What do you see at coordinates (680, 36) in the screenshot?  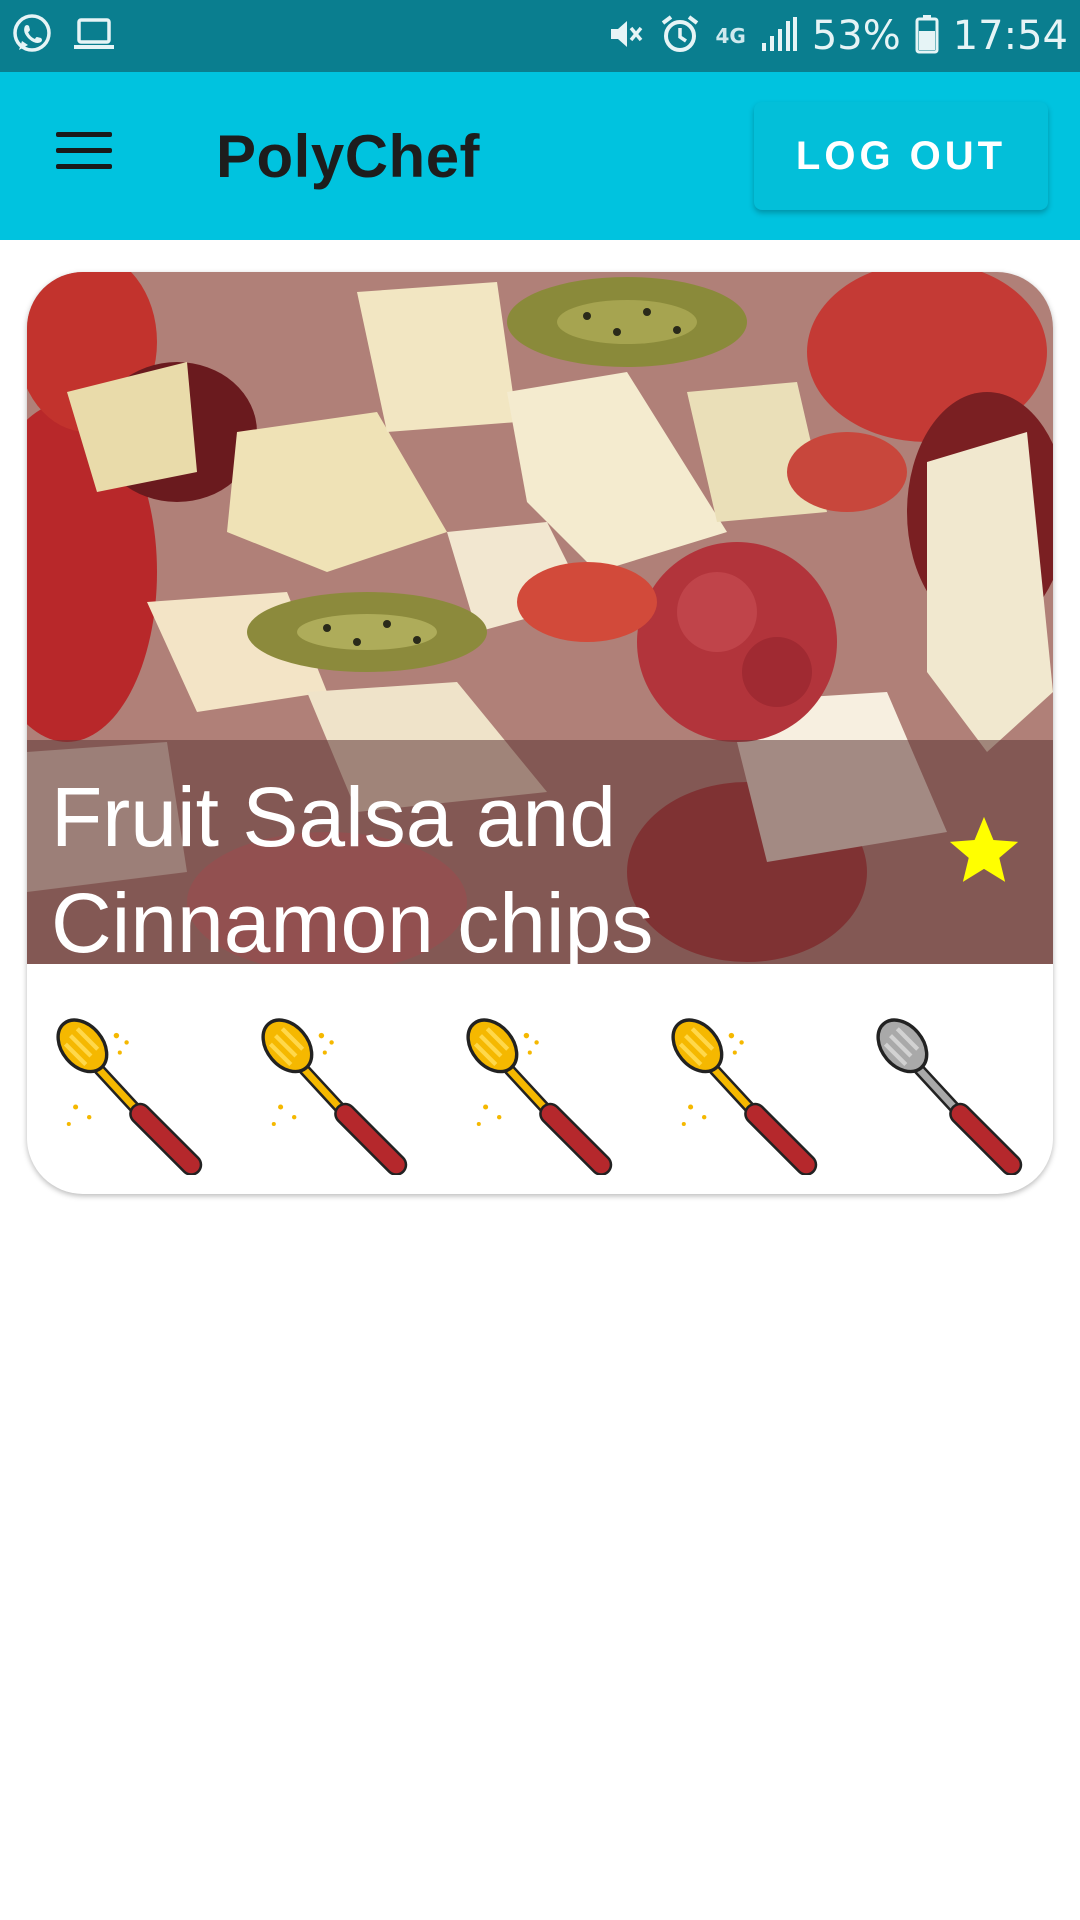 I see `alarm-icon` at bounding box center [680, 36].